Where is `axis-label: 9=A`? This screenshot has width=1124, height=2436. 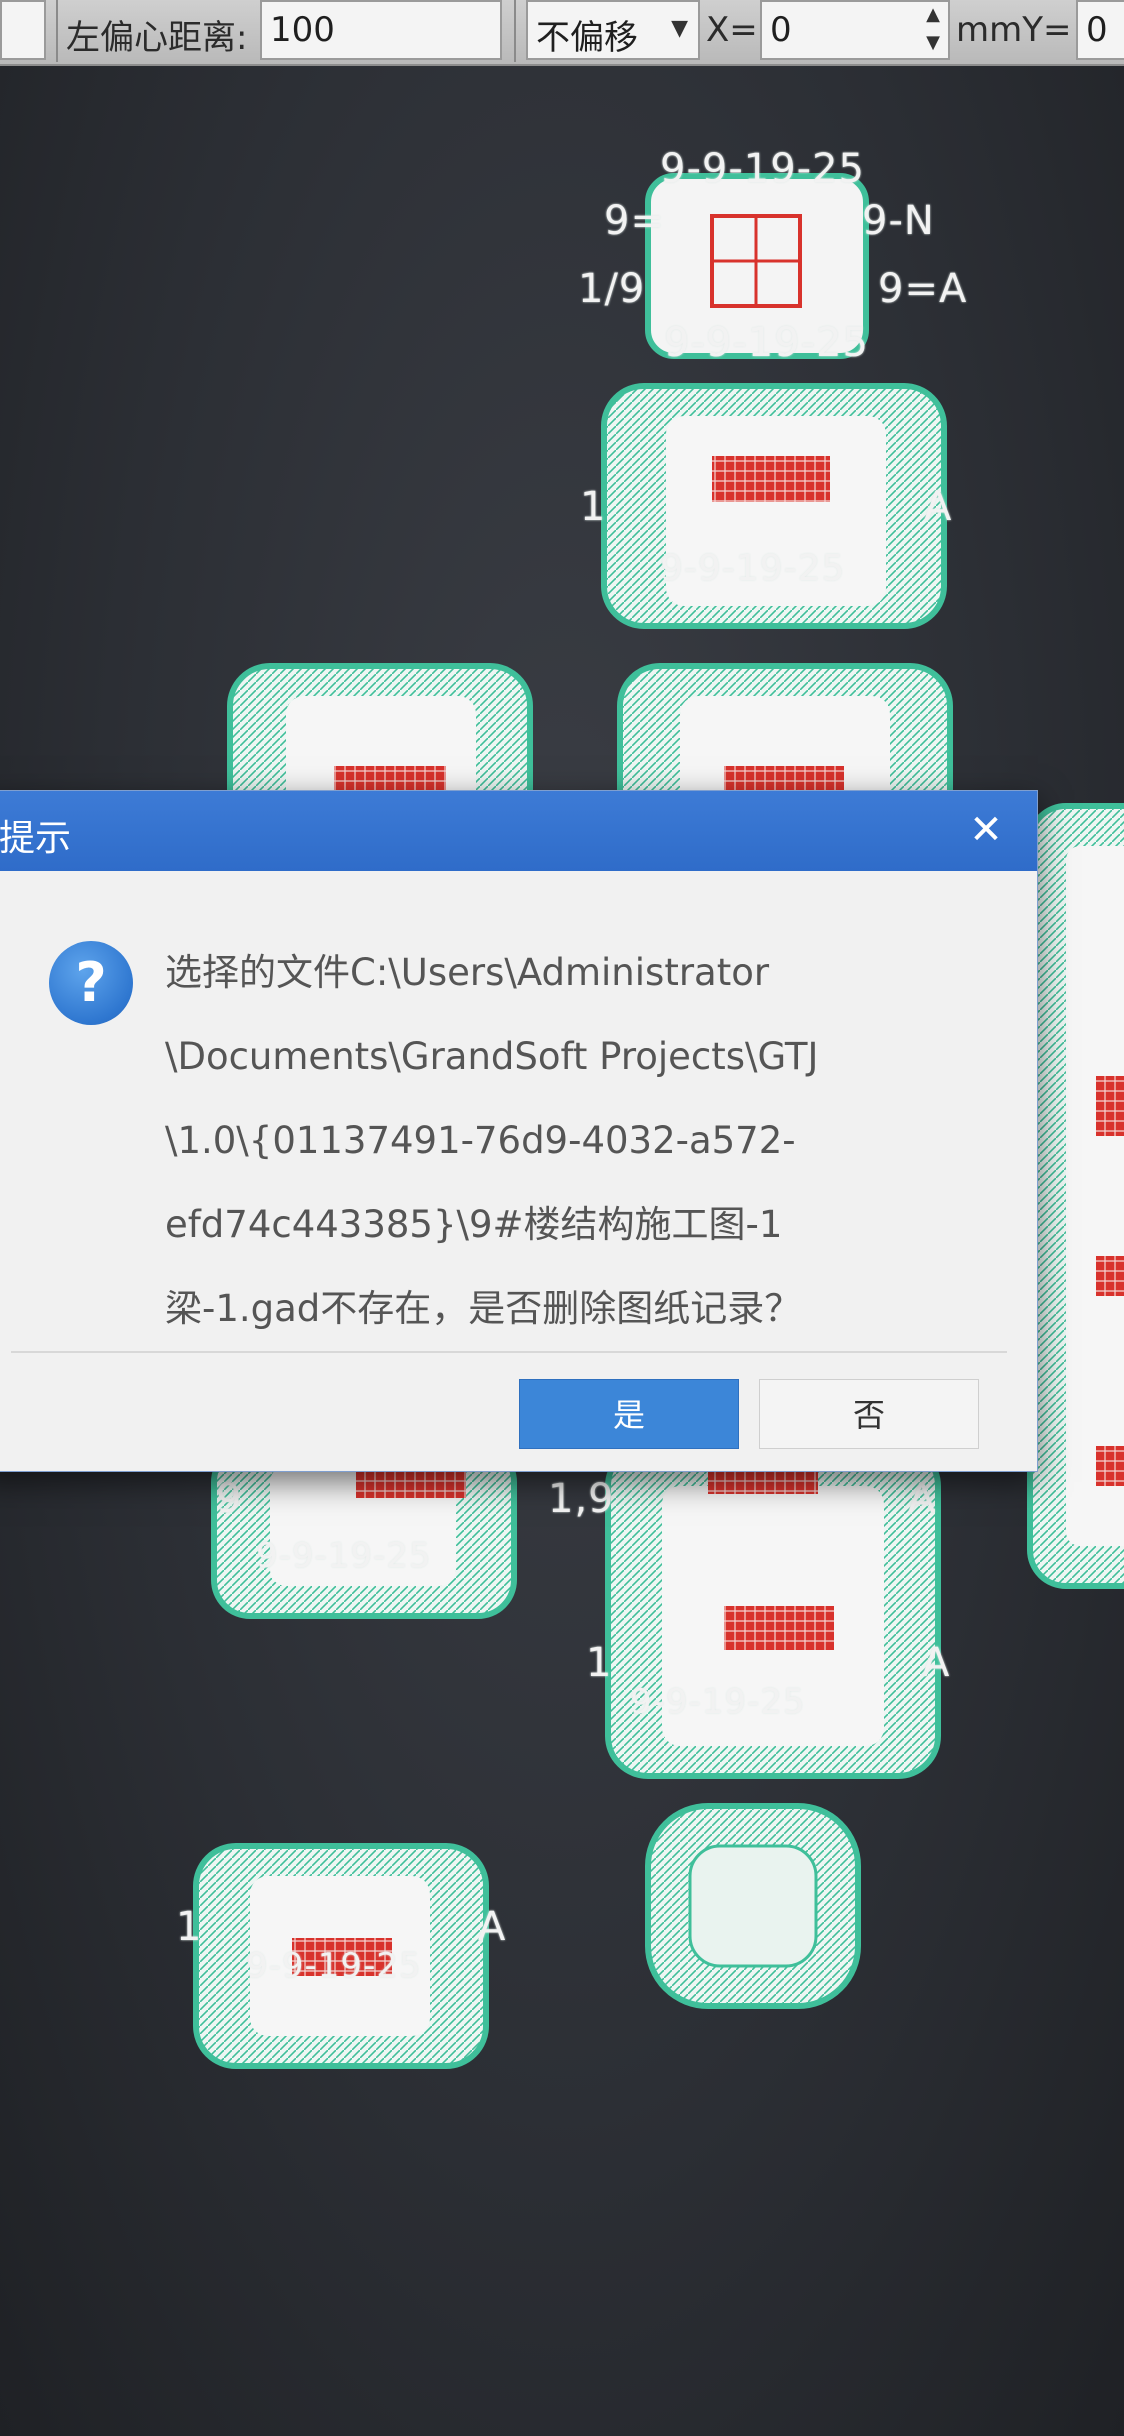 axis-label: 9=A is located at coordinates (923, 289).